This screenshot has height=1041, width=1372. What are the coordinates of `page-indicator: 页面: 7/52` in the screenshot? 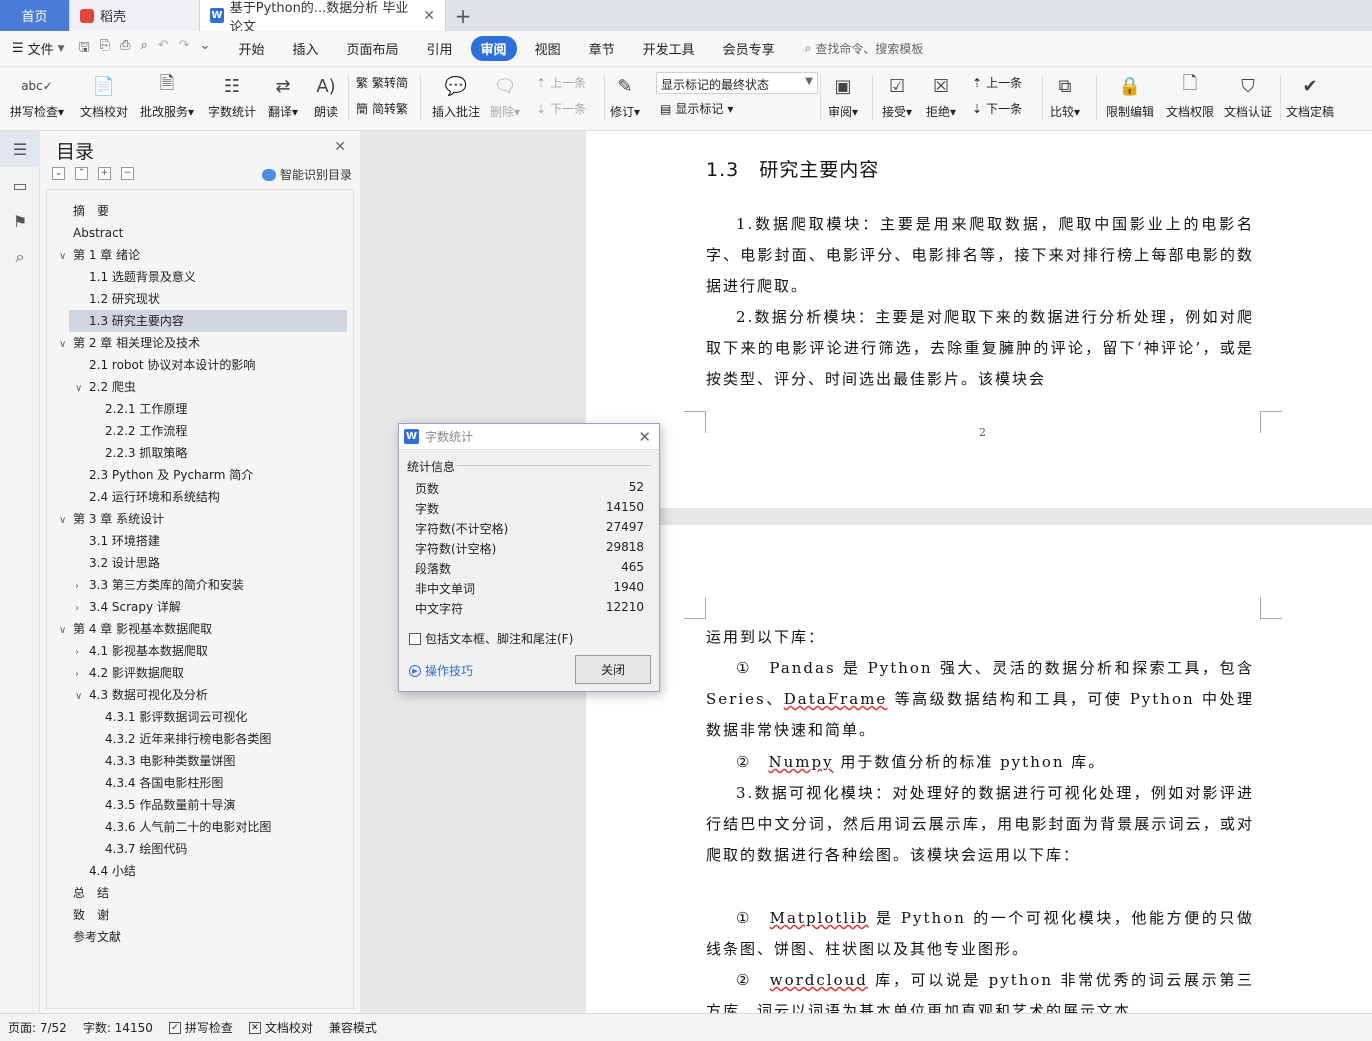 It's located at (37, 1027).